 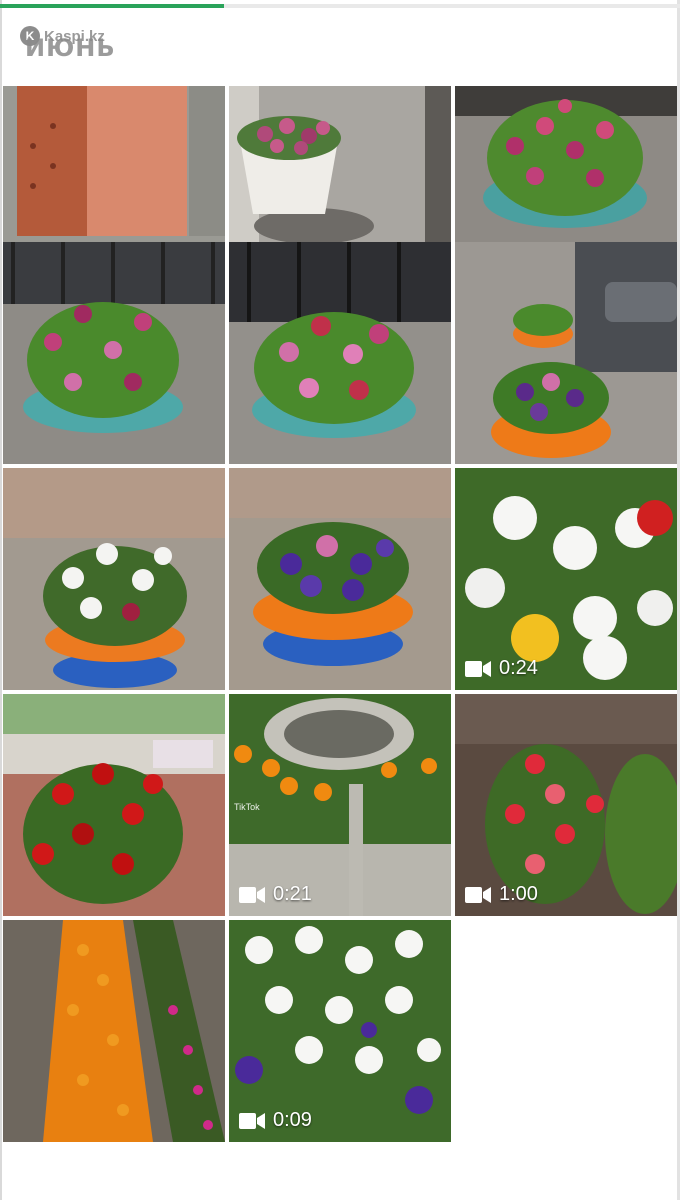 What do you see at coordinates (1, 600) in the screenshot?
I see `left-border` at bounding box center [1, 600].